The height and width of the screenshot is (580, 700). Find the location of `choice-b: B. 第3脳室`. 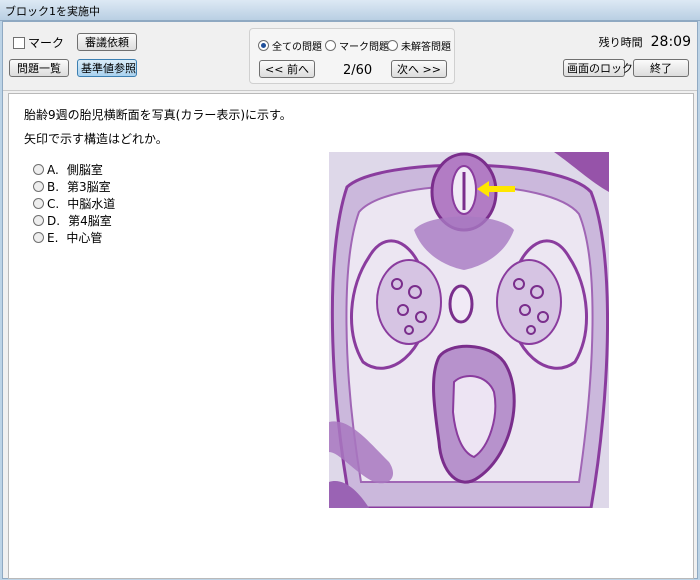

choice-b: B. 第3脳室 is located at coordinates (74, 186).